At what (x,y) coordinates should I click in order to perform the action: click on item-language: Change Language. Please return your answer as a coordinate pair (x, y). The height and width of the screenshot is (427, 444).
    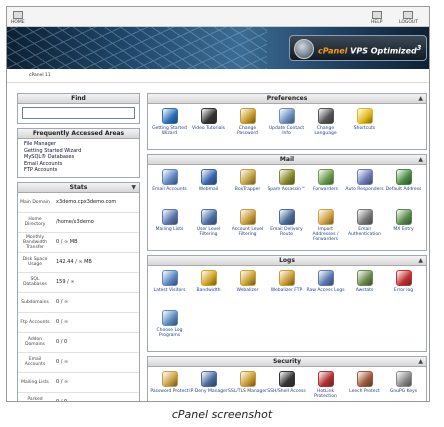
    Looking at the image, I should click on (325, 127).